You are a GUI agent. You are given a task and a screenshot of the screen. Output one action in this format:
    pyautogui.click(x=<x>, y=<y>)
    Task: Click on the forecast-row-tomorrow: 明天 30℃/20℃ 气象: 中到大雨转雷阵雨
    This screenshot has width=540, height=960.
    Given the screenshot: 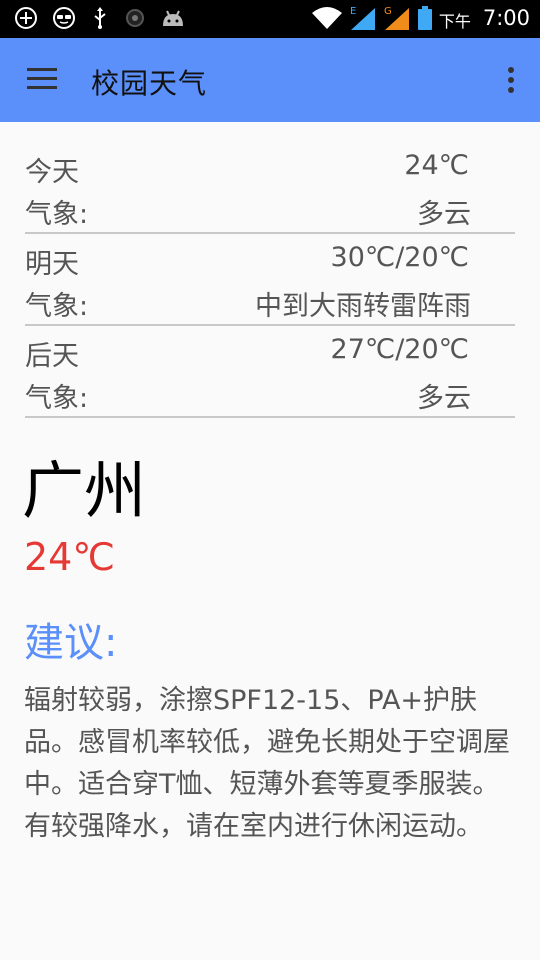 What is the action you would take?
    pyautogui.click(x=270, y=280)
    